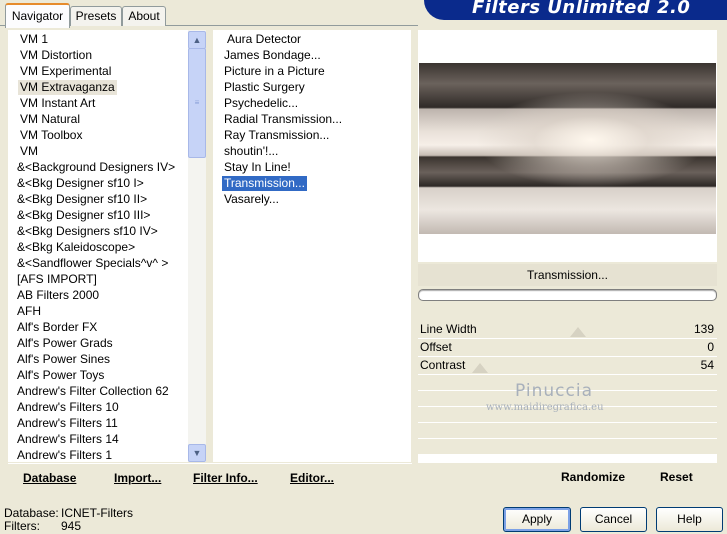  What do you see at coordinates (80, 183) in the screenshot?
I see `category-item: &<Bkg Designer sf10 I>` at bounding box center [80, 183].